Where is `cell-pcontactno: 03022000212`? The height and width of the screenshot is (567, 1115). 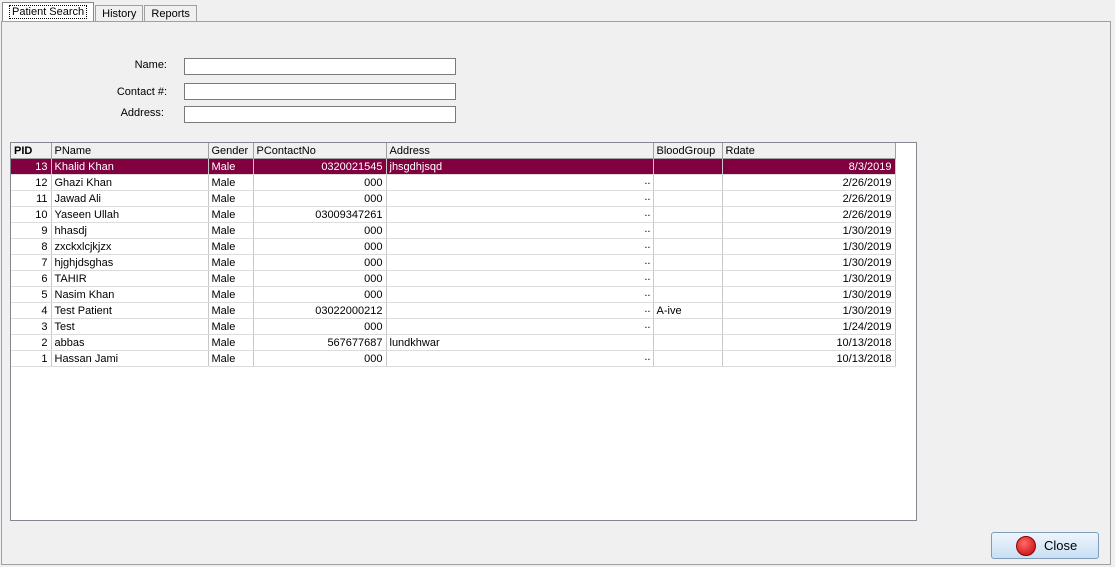 cell-pcontactno: 03022000212 is located at coordinates (320, 310).